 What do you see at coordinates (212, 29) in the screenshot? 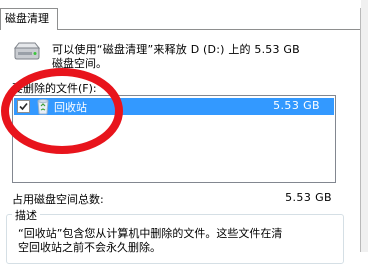
I see `tab-divider` at bounding box center [212, 29].